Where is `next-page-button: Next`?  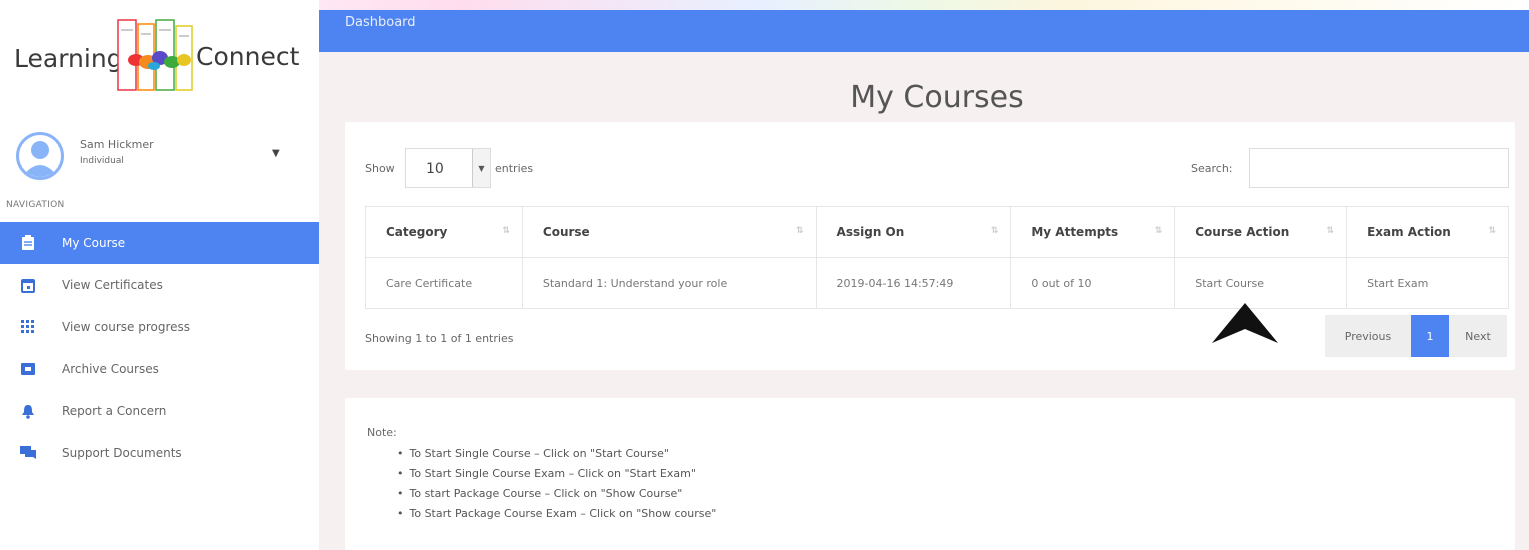 next-page-button: Next is located at coordinates (1478, 336).